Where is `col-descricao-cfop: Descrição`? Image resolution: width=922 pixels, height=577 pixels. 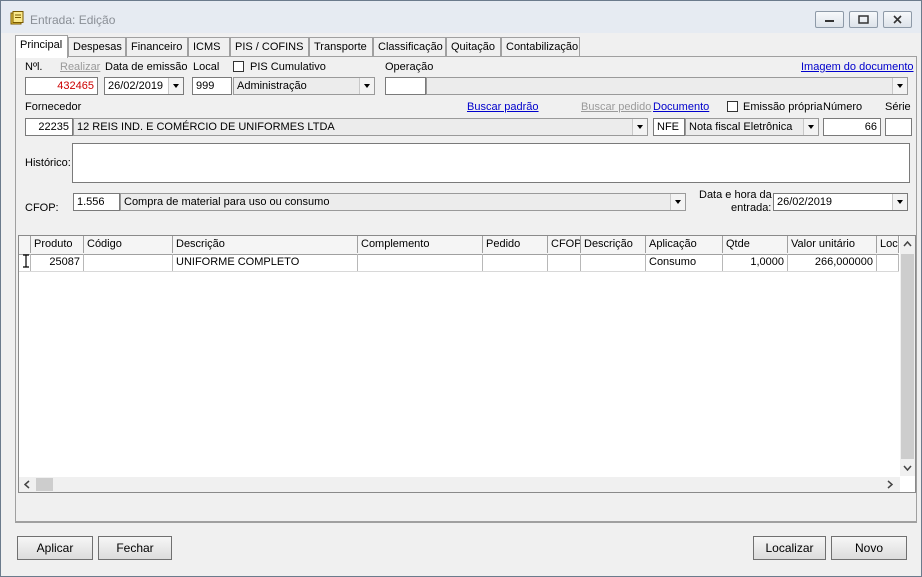 col-descricao-cfop: Descrição is located at coordinates (613, 244).